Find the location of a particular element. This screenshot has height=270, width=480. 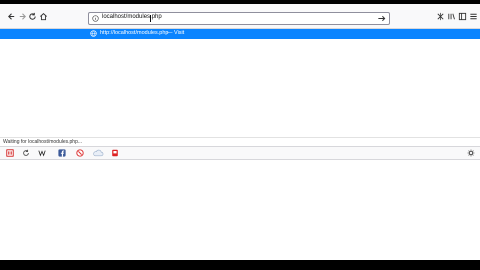

menu-icon is located at coordinates (473, 16).